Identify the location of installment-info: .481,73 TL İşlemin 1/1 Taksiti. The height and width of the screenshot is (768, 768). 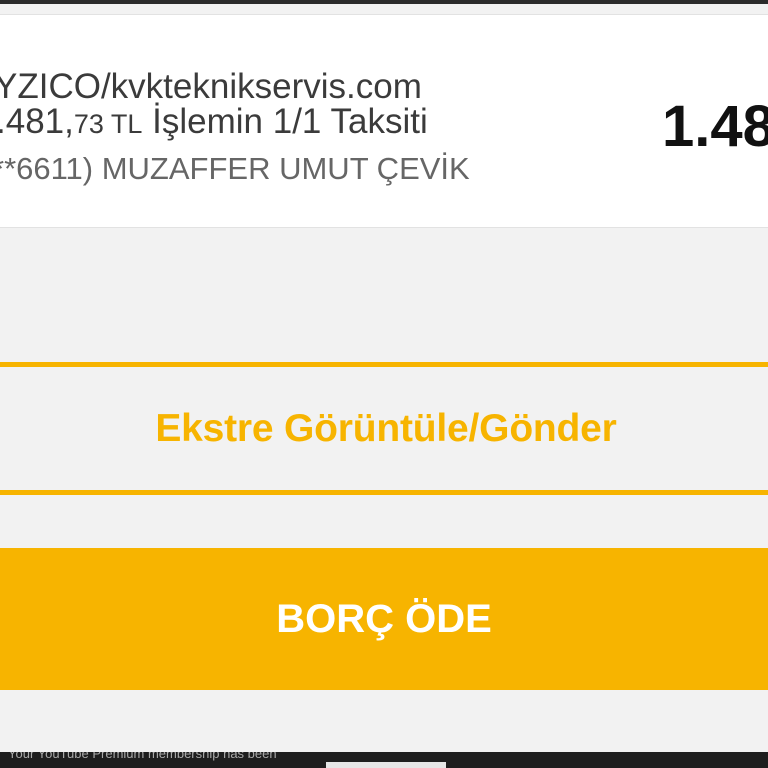
(214, 122).